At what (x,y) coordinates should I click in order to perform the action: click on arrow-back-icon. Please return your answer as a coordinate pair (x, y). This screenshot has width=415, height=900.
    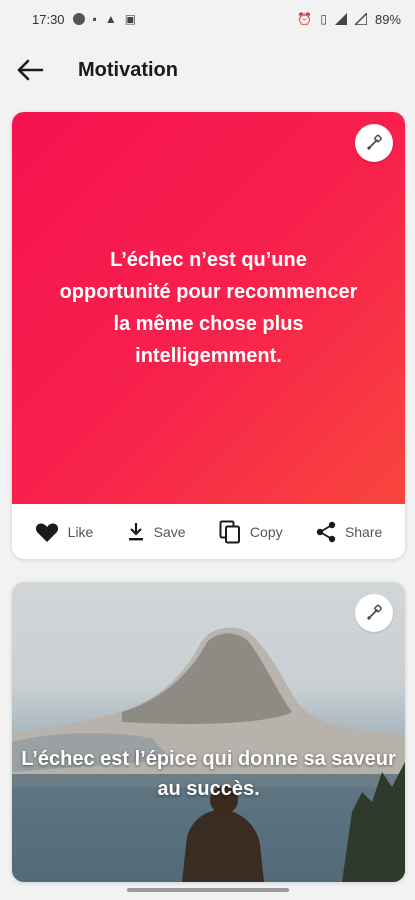
    Looking at the image, I should click on (30, 70).